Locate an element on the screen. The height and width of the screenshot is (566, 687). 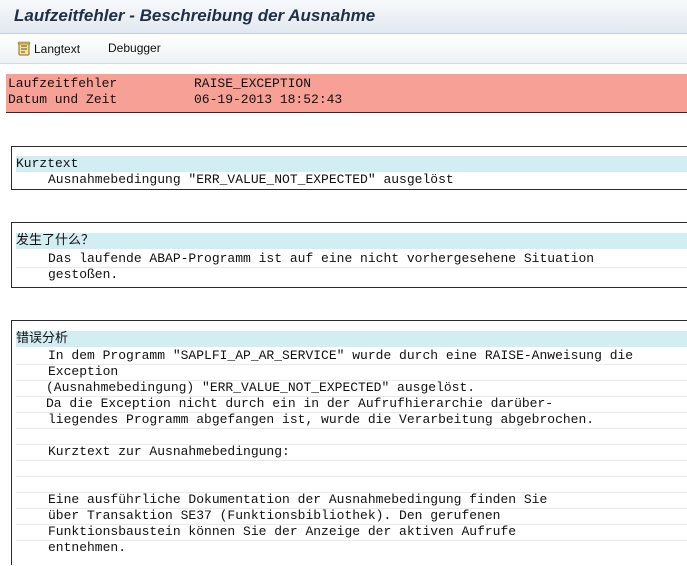
document-scroll-icon is located at coordinates (24, 49).